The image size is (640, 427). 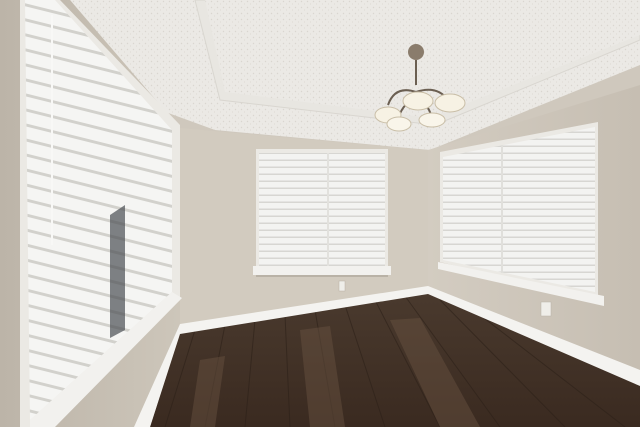 What do you see at coordinates (342, 286) in the screenshot?
I see `outlet-back` at bounding box center [342, 286].